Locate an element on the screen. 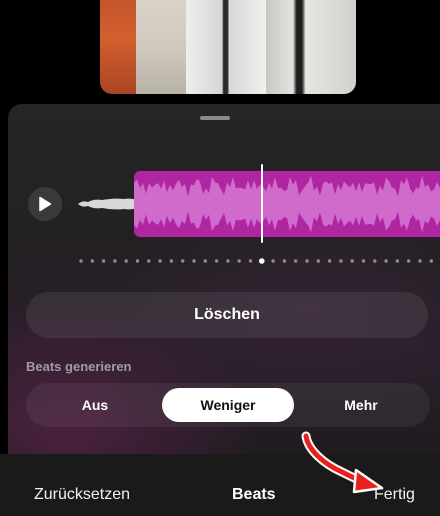 The image size is (440, 516). playhead is located at coordinates (262, 203).